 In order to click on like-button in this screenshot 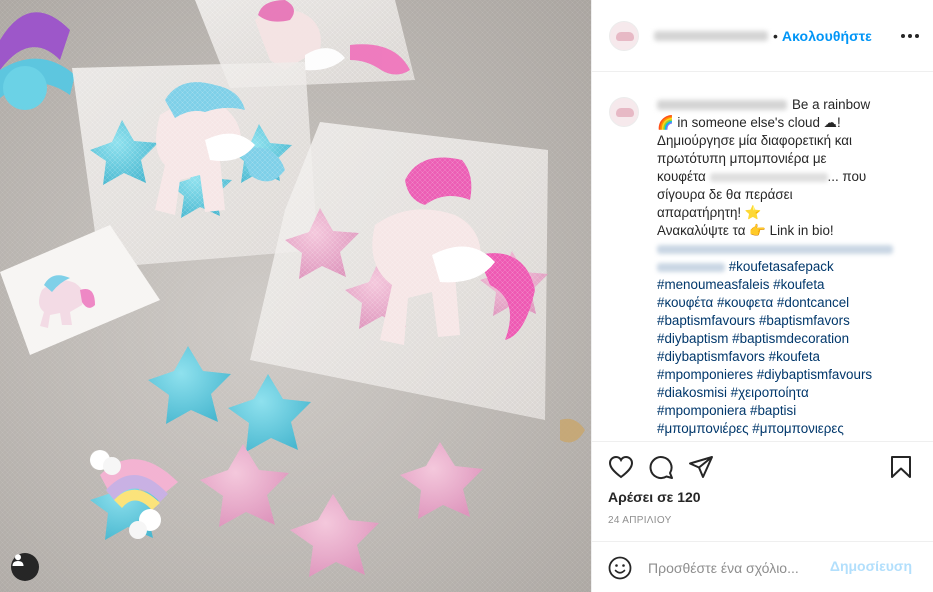, I will do `click(621, 469)`.